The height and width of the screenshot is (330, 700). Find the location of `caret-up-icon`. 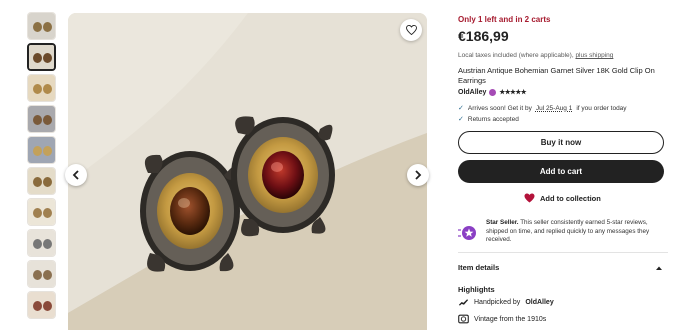

caret-up-icon is located at coordinates (659, 268).